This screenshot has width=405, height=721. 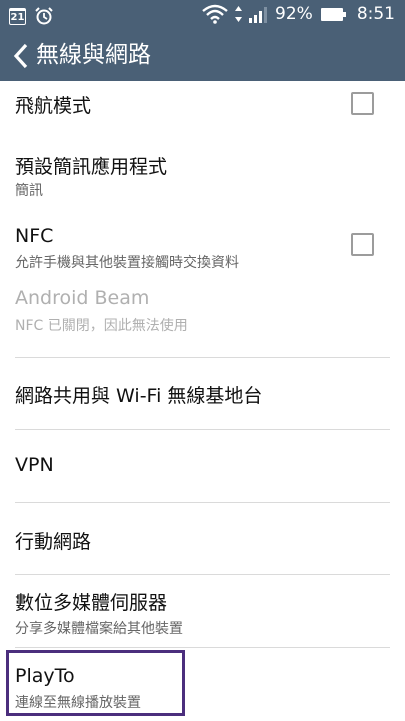 I want to click on nfc-checkbox, so click(x=362, y=244).